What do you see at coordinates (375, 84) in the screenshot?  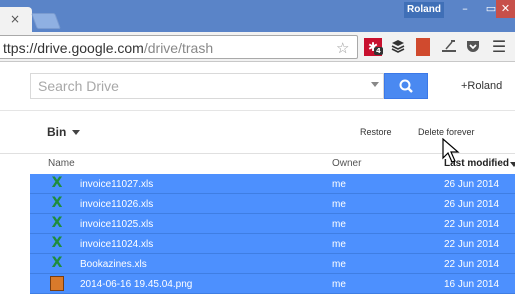 I see `search-options-icon` at bounding box center [375, 84].